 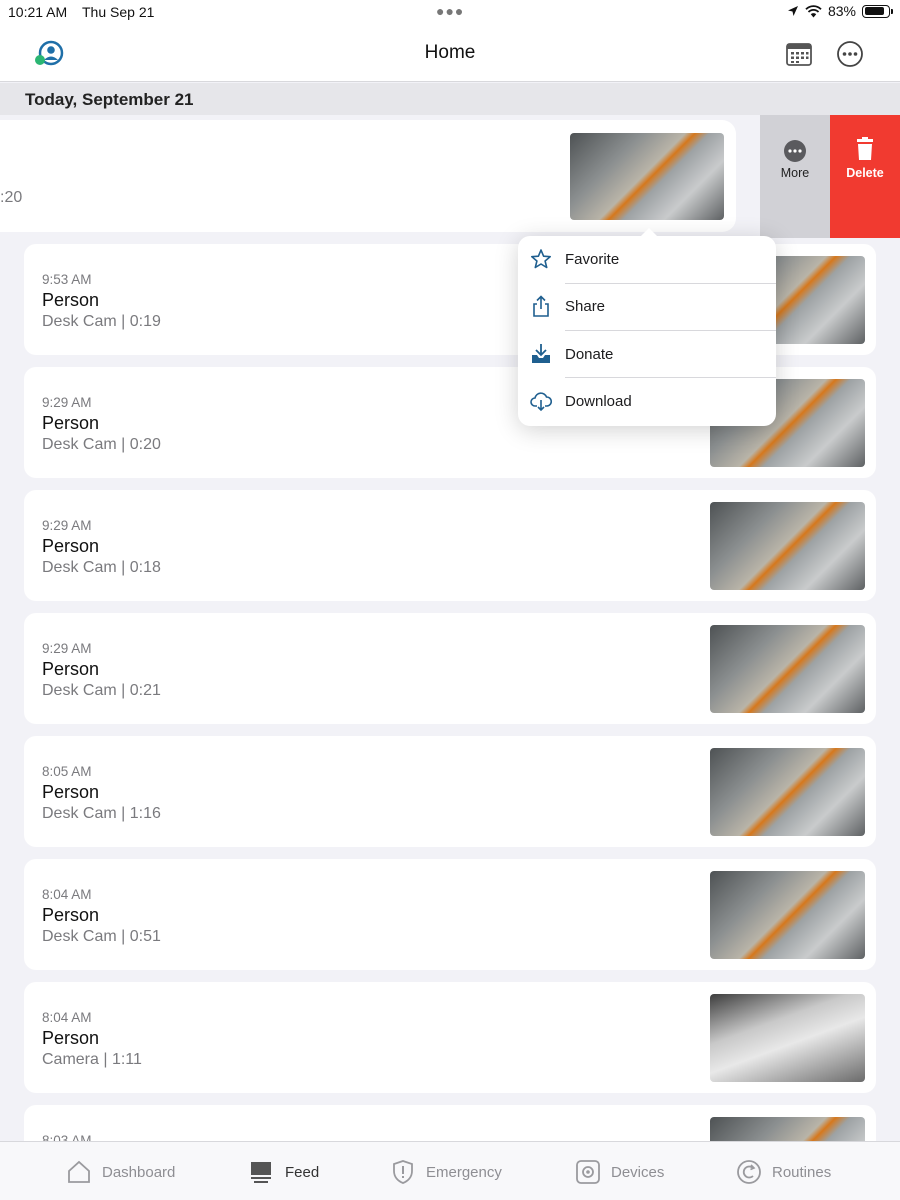 What do you see at coordinates (795, 151) in the screenshot?
I see `more-dots-icon` at bounding box center [795, 151].